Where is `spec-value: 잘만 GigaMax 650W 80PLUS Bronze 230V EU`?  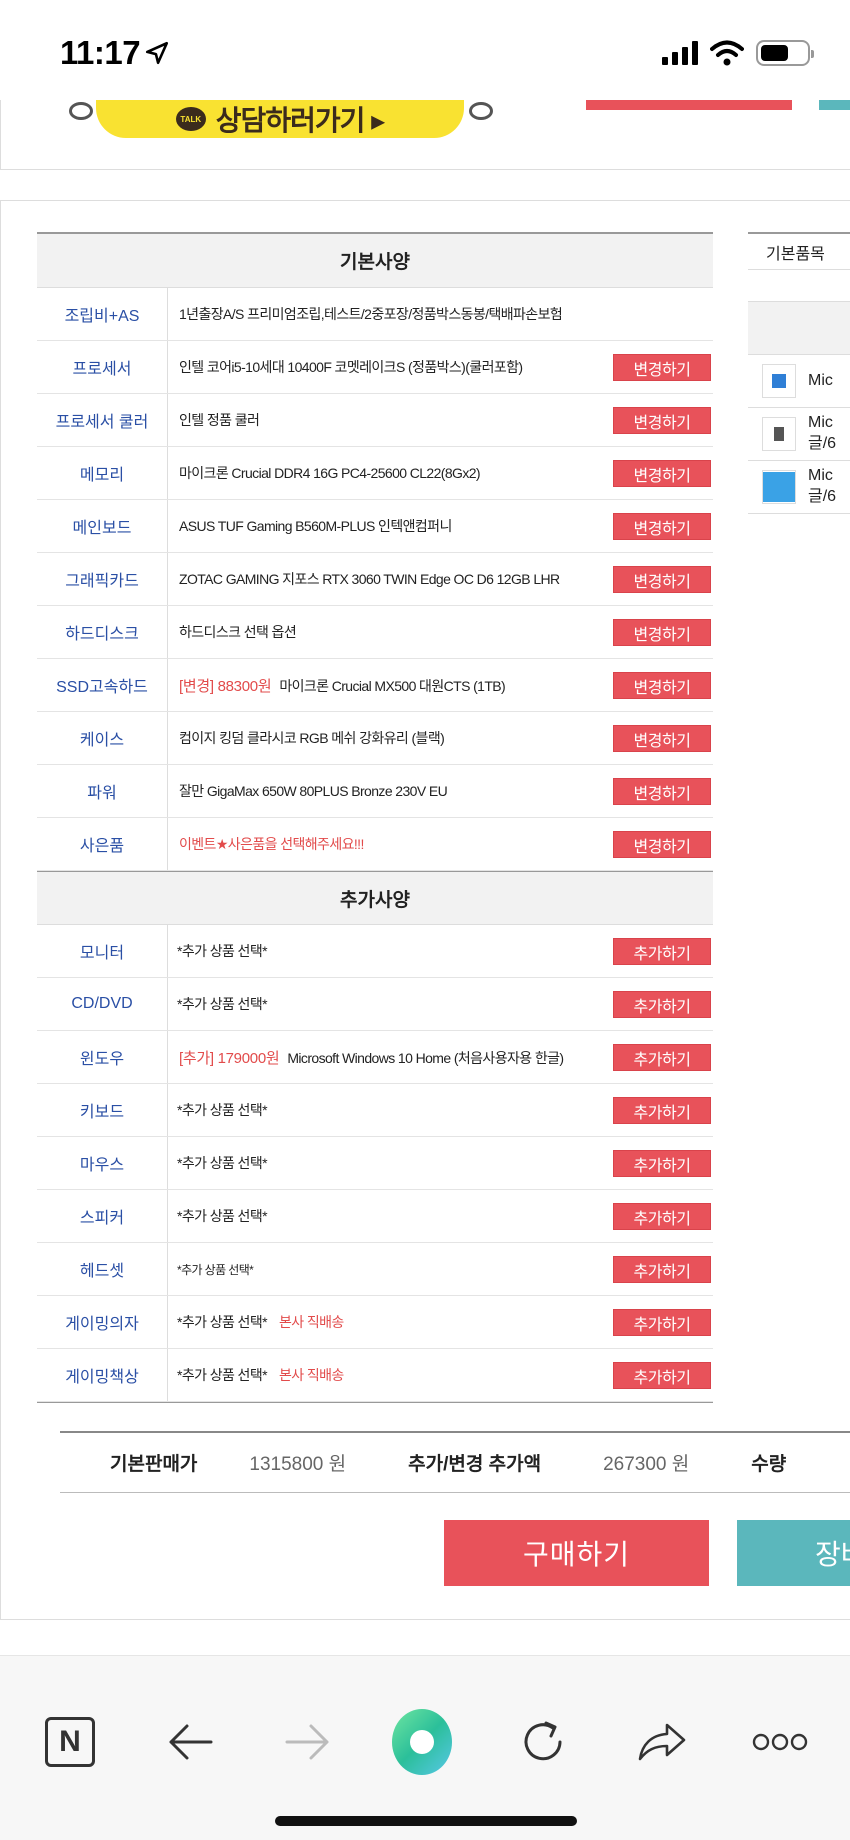
spec-value: 잘만 GigaMax 650W 80PLUS Bronze 230V EU is located at coordinates (313, 791).